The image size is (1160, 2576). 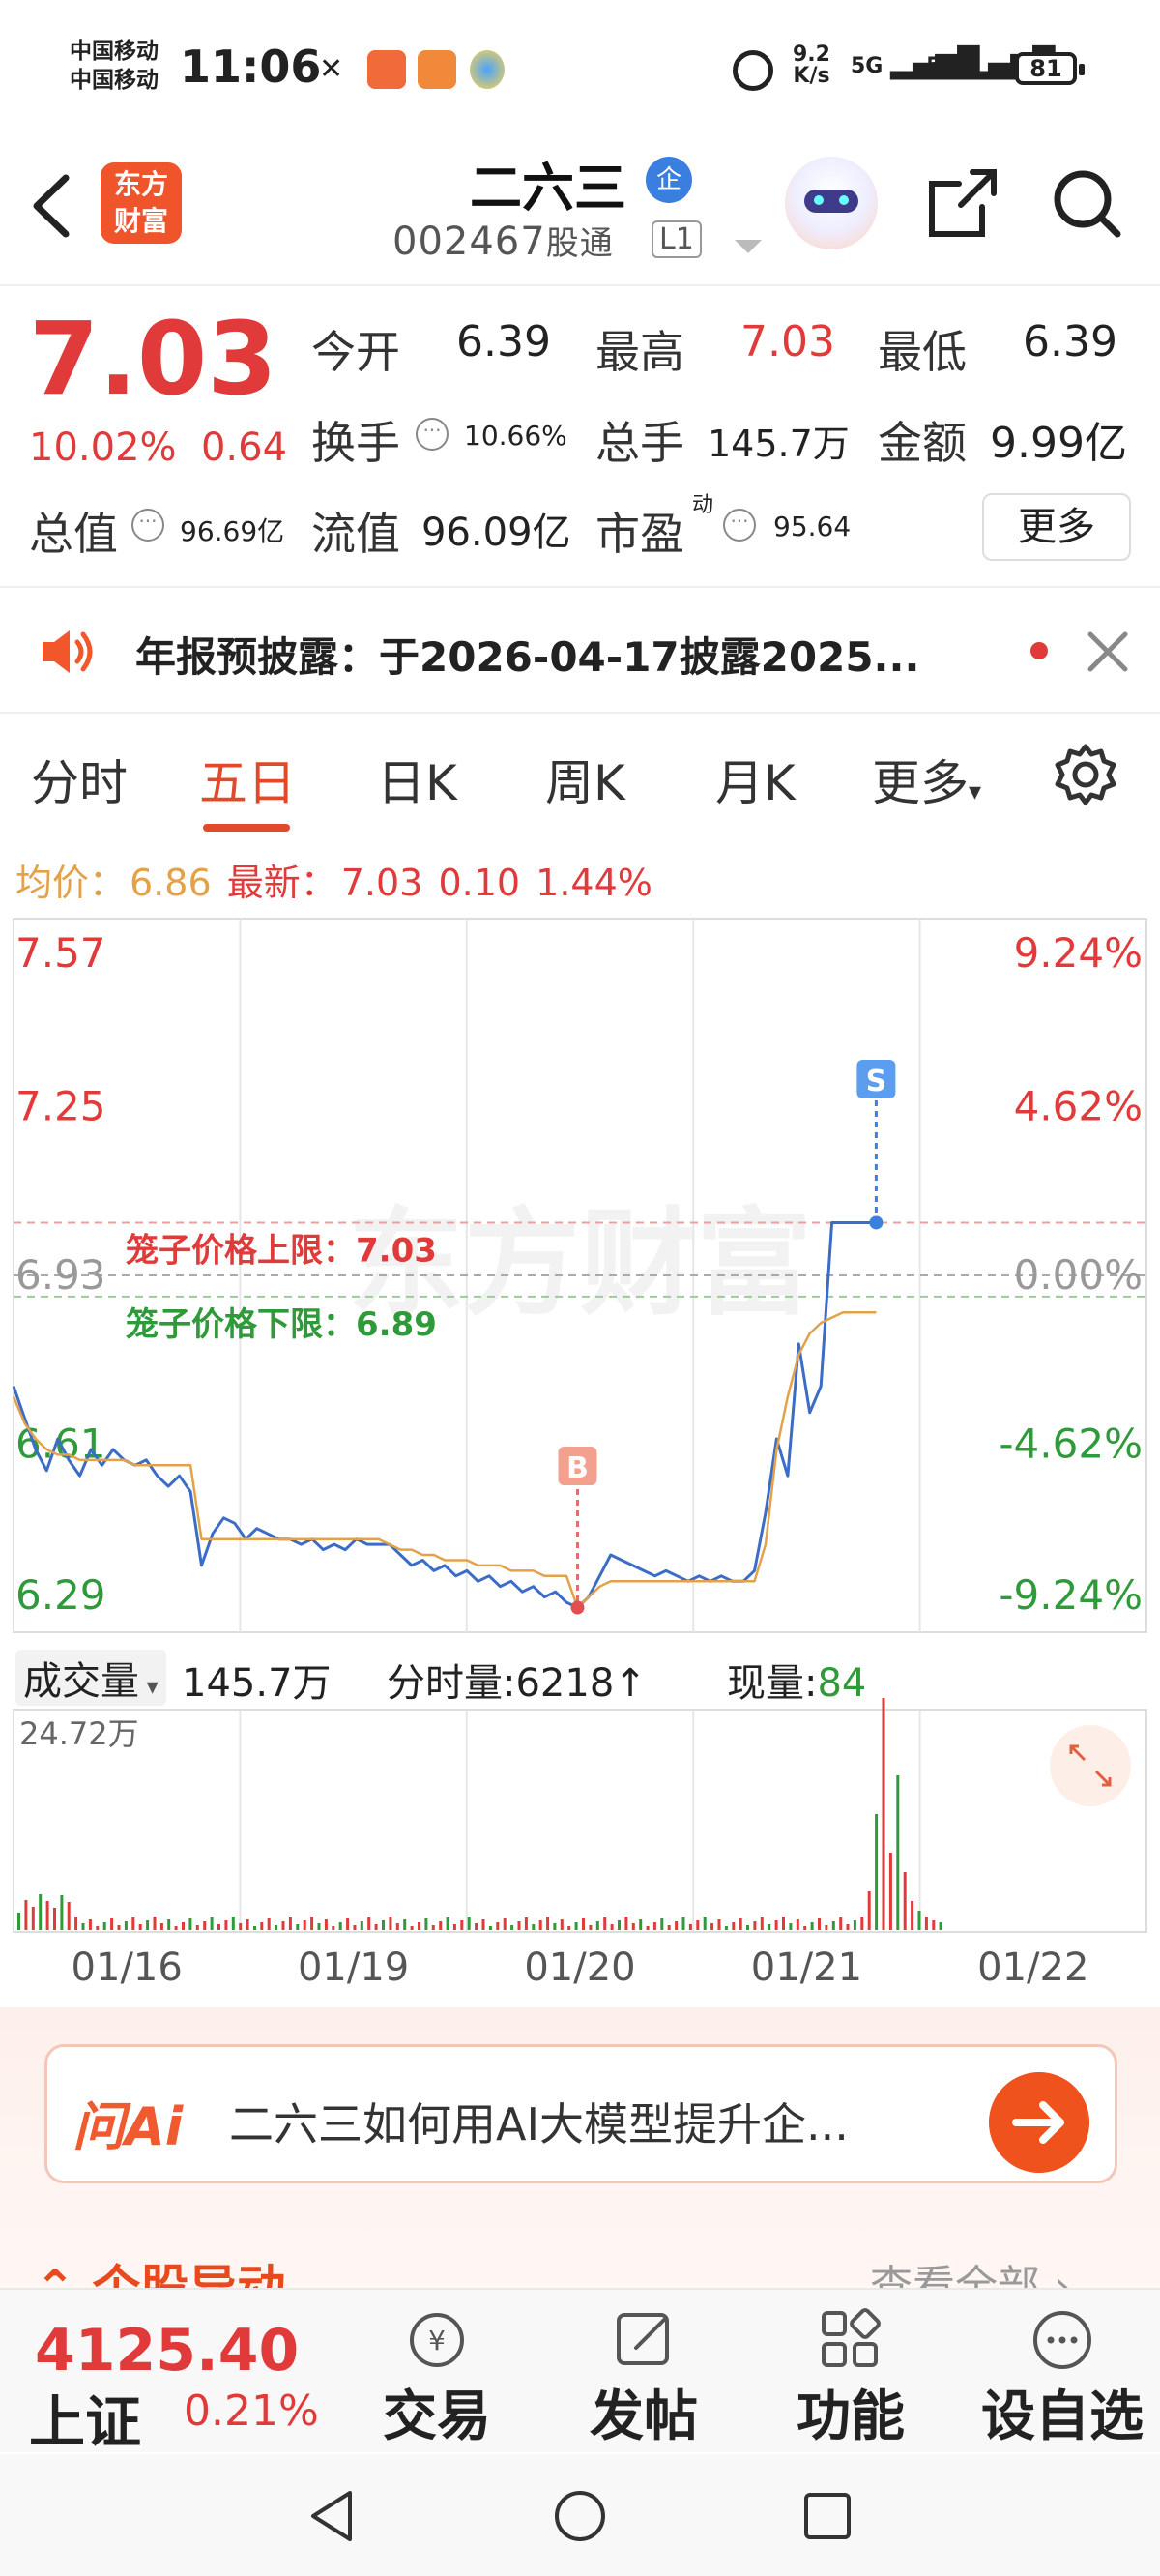 What do you see at coordinates (503, 240) in the screenshot?
I see `stock-code-line: 002467股通` at bounding box center [503, 240].